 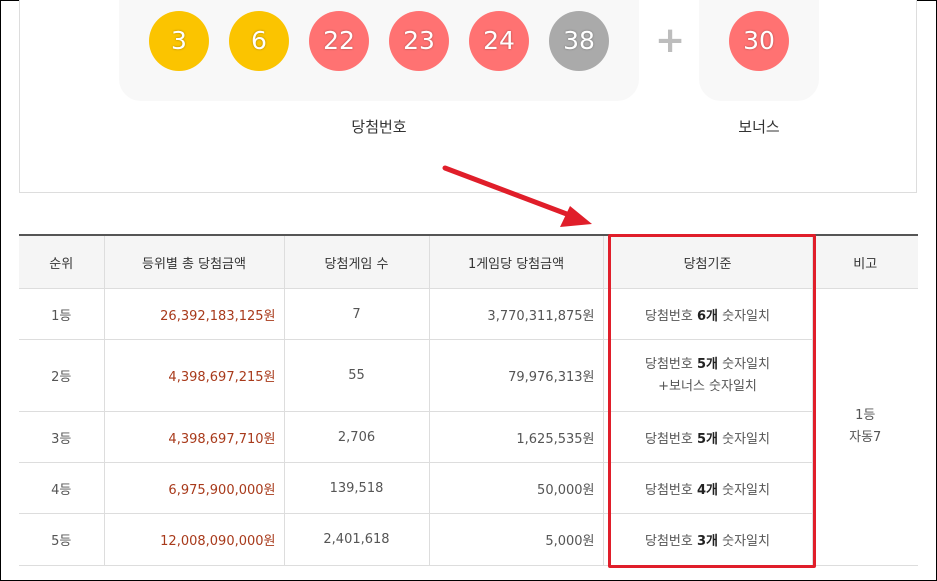 What do you see at coordinates (864, 427) in the screenshot?
I see `note-cell: 1등 자동7` at bounding box center [864, 427].